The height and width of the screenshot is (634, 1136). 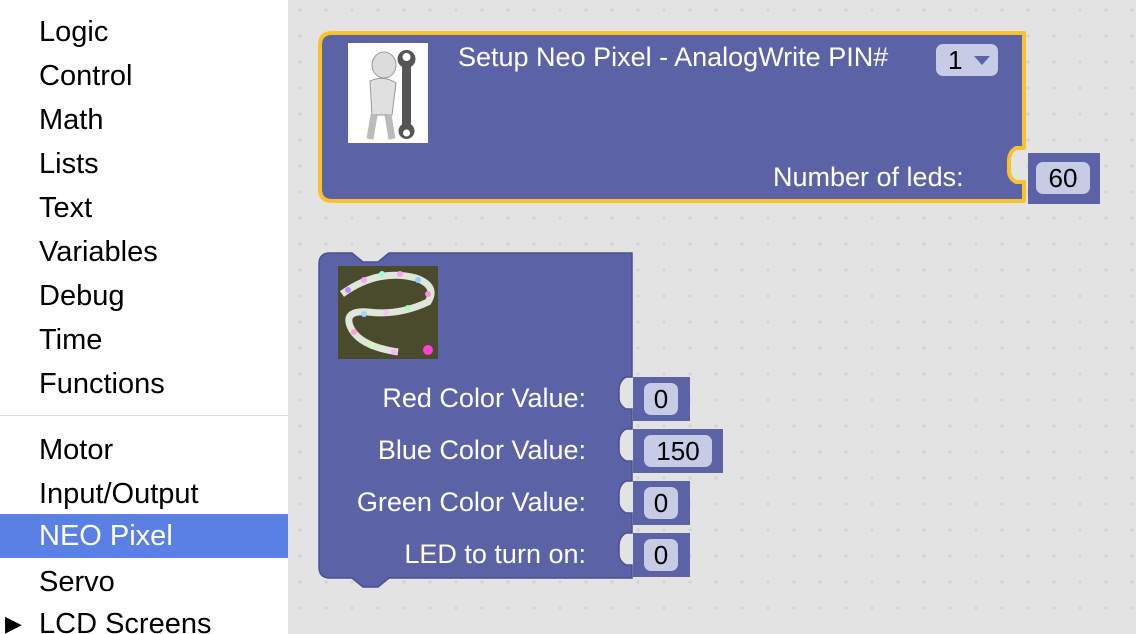 What do you see at coordinates (13, 618) in the screenshot?
I see `triangle-right-icon: ▶` at bounding box center [13, 618].